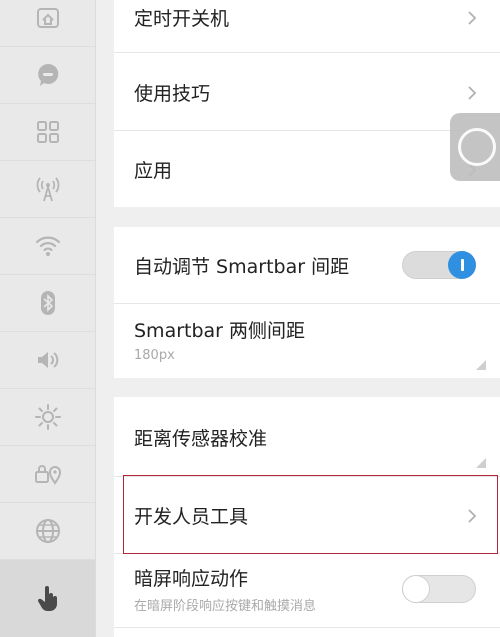 The image size is (500, 637). I want to click on sidebar-item-hotspot, so click(47, 189).